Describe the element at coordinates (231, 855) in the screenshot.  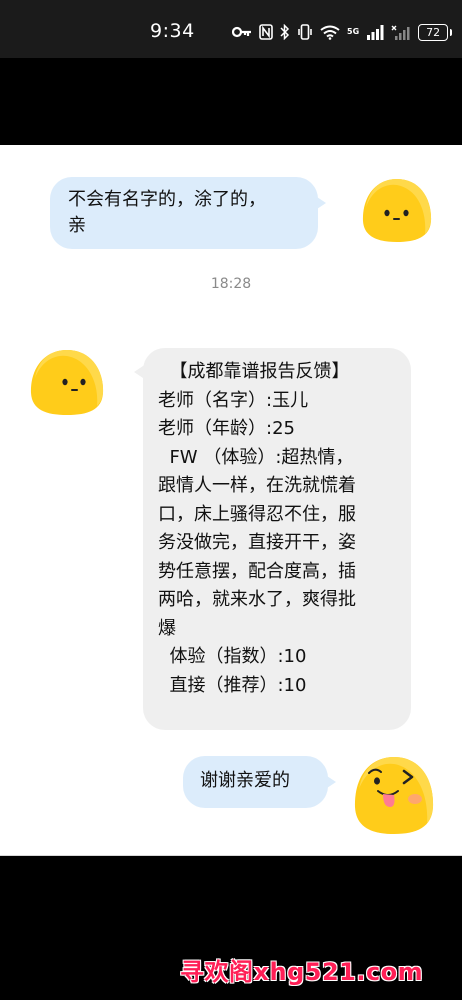
I see `chat-divider` at that location.